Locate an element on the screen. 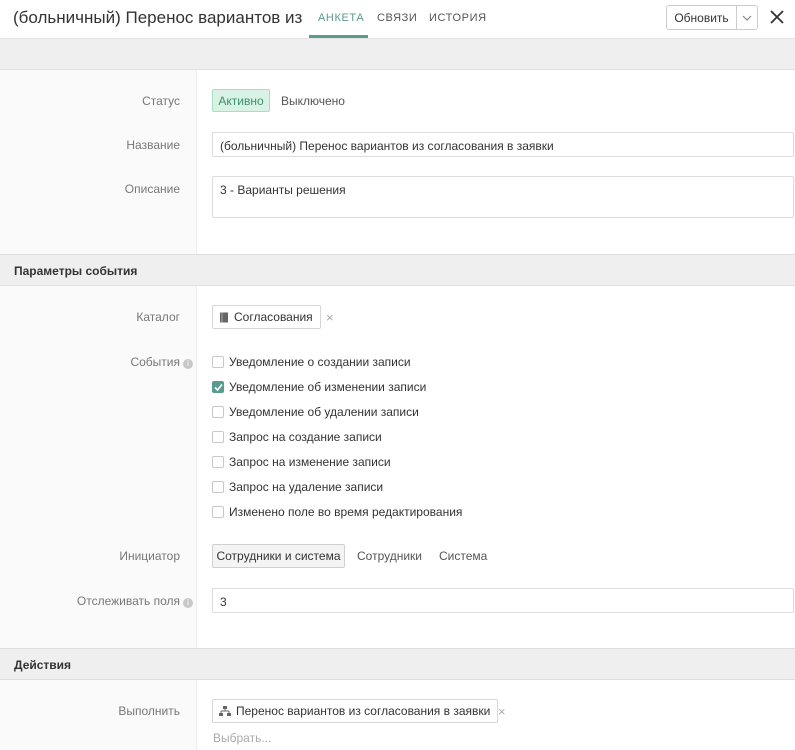  track-fields-label: Отслеживать поля i is located at coordinates (135, 601).